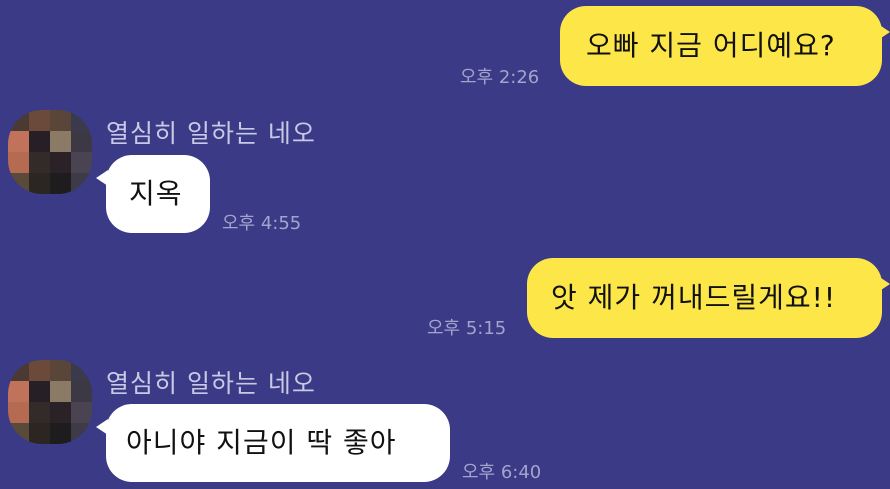 Image resolution: width=890 pixels, height=489 pixels. I want to click on outgoing-message-bubble: 오빠 지금 어디예요?, so click(721, 46).